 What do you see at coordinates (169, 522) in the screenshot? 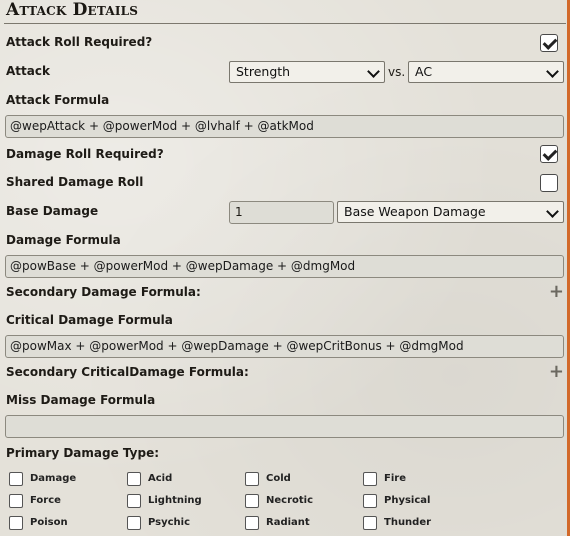
I see `damage-type-option-label: Psychic` at bounding box center [169, 522].